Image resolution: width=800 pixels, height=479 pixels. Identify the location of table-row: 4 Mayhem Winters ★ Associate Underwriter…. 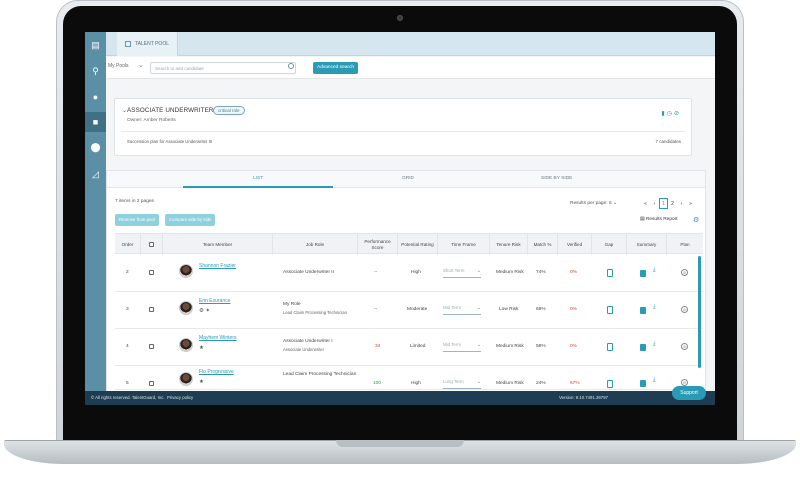
(409, 347).